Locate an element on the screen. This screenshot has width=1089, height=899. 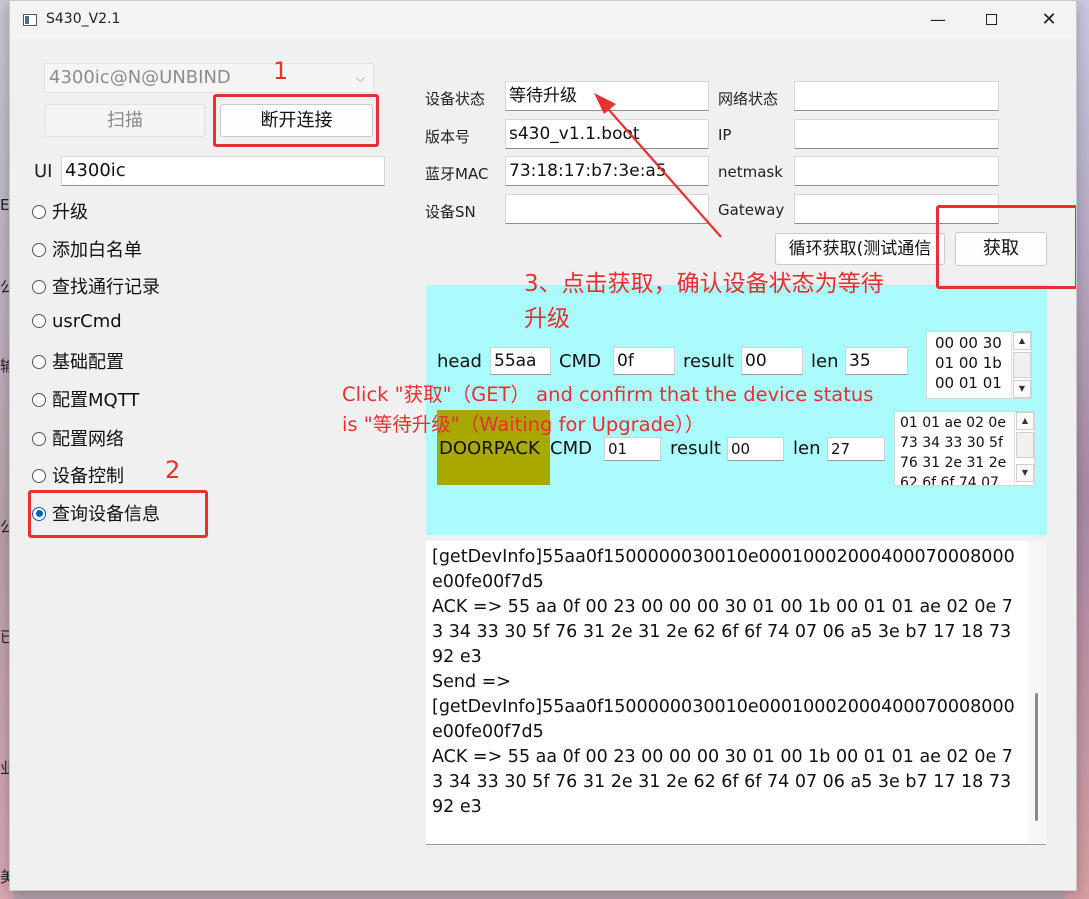
menu-radio-network-config: 配置网络 is located at coordinates (78, 438).